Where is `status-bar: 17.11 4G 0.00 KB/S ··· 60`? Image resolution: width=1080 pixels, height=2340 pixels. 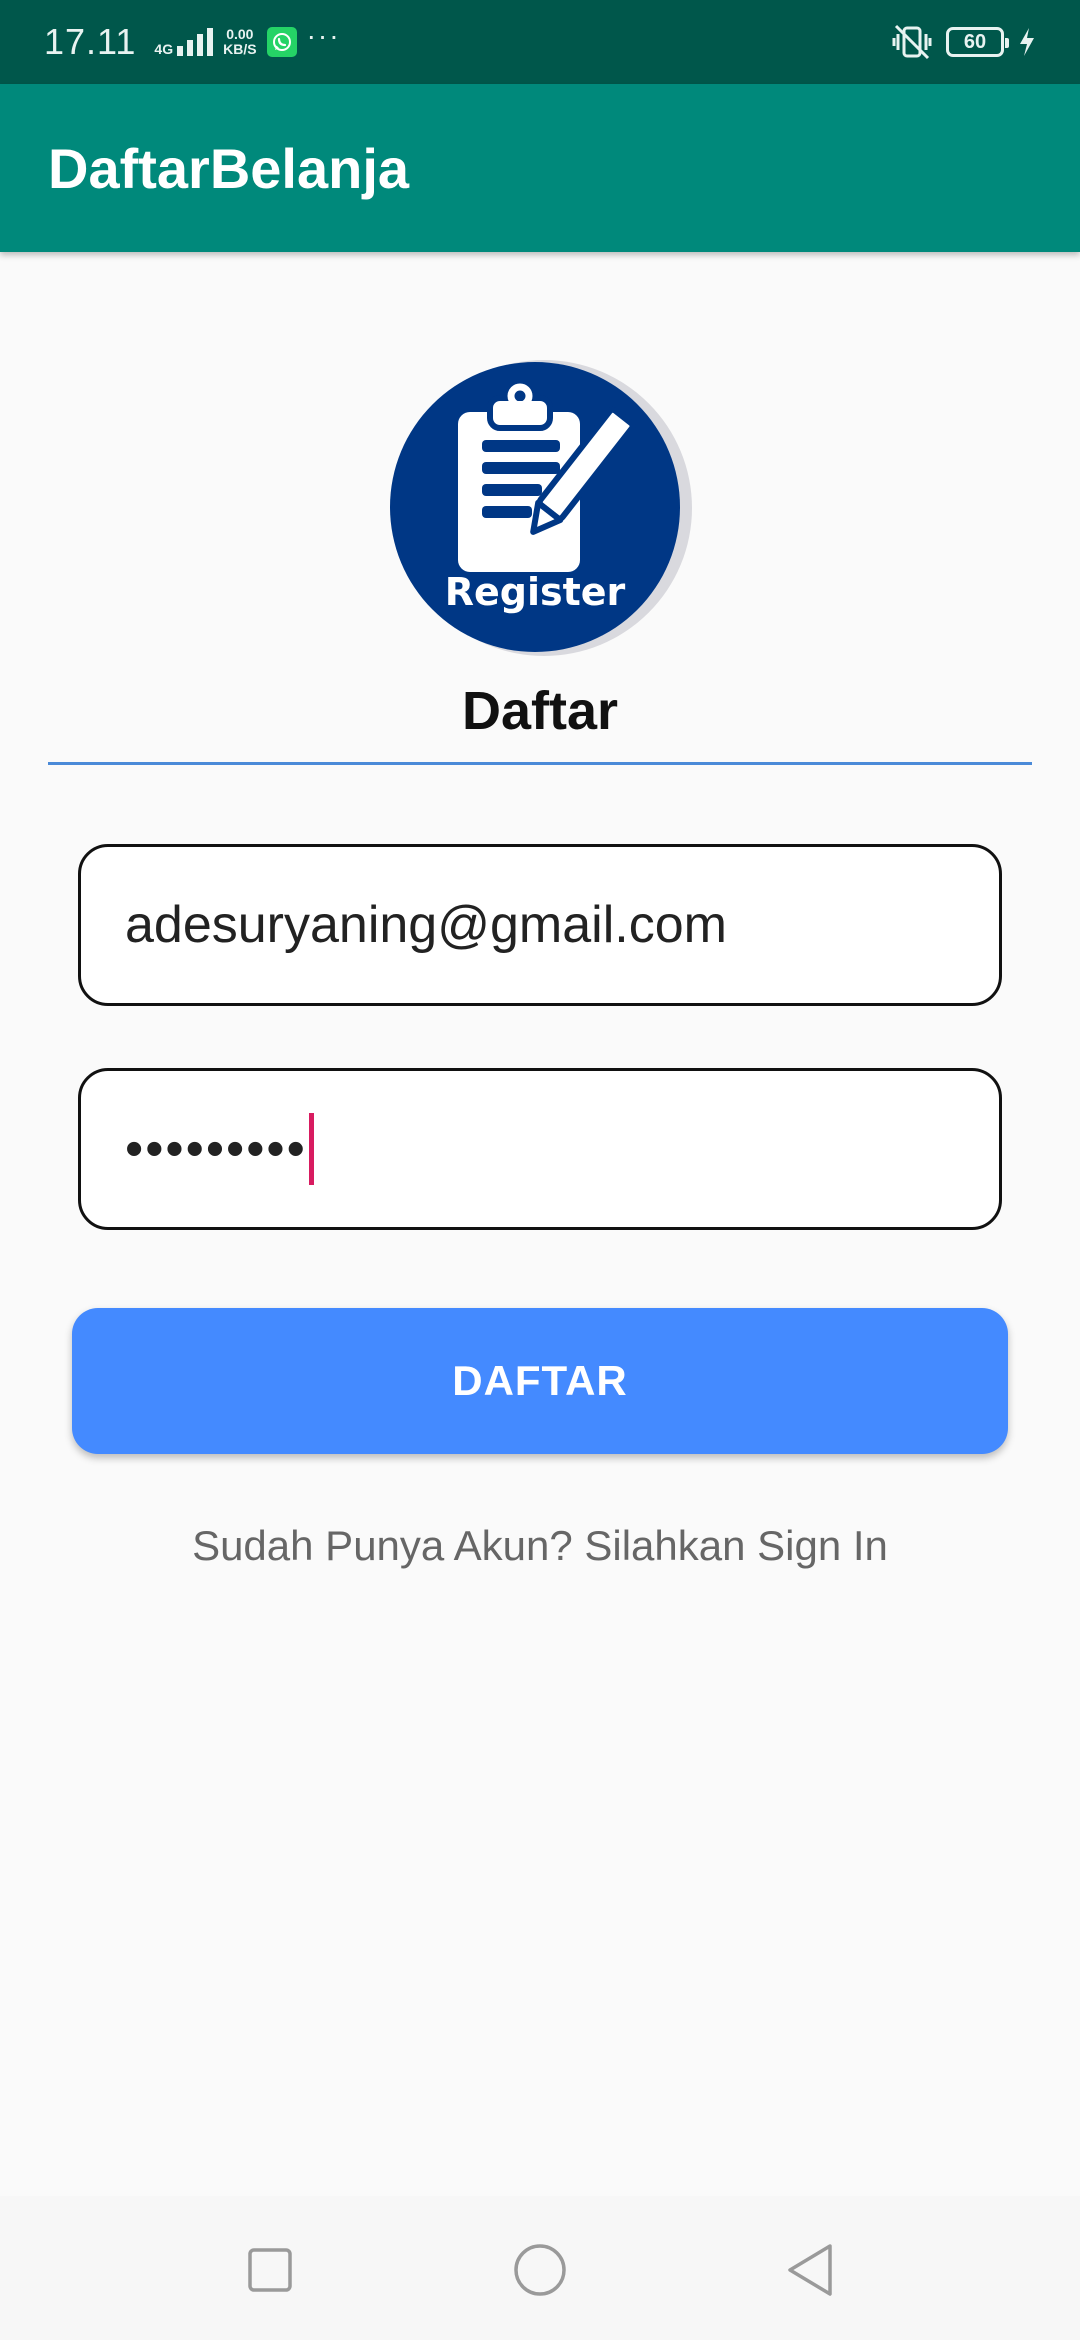
status-bar: 17.11 4G 0.00 KB/S ··· 60 is located at coordinates (540, 42).